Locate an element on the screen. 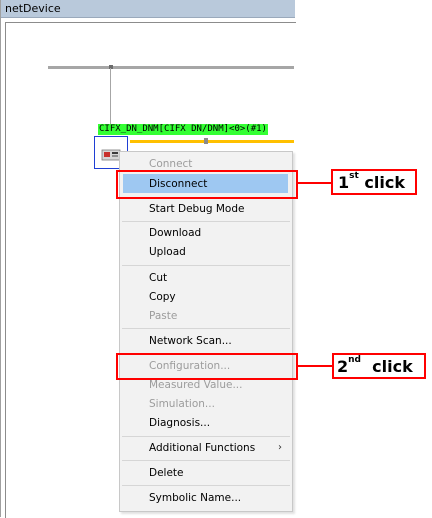 Image resolution: width=432 pixels, height=518 pixels. first-click-suffix: st is located at coordinates (354, 176).